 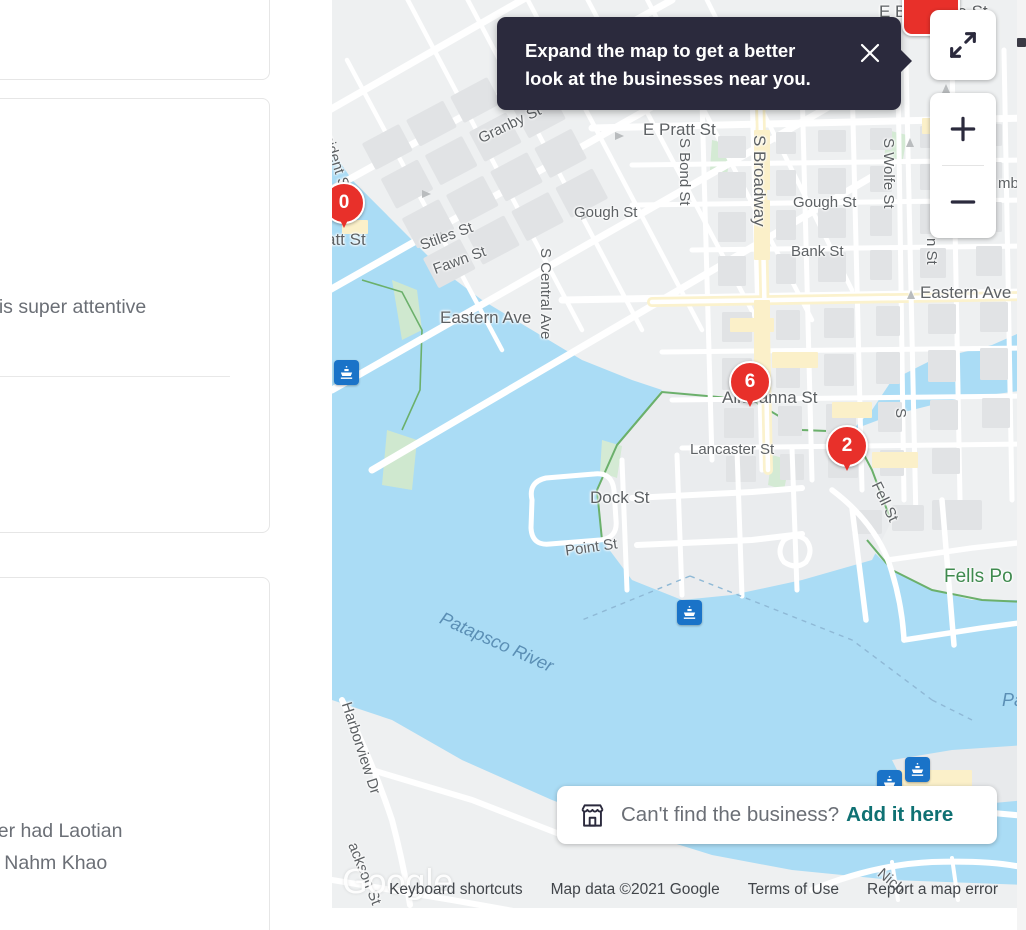 What do you see at coordinates (1021, 465) in the screenshot?
I see `page-scrollbar-track` at bounding box center [1021, 465].